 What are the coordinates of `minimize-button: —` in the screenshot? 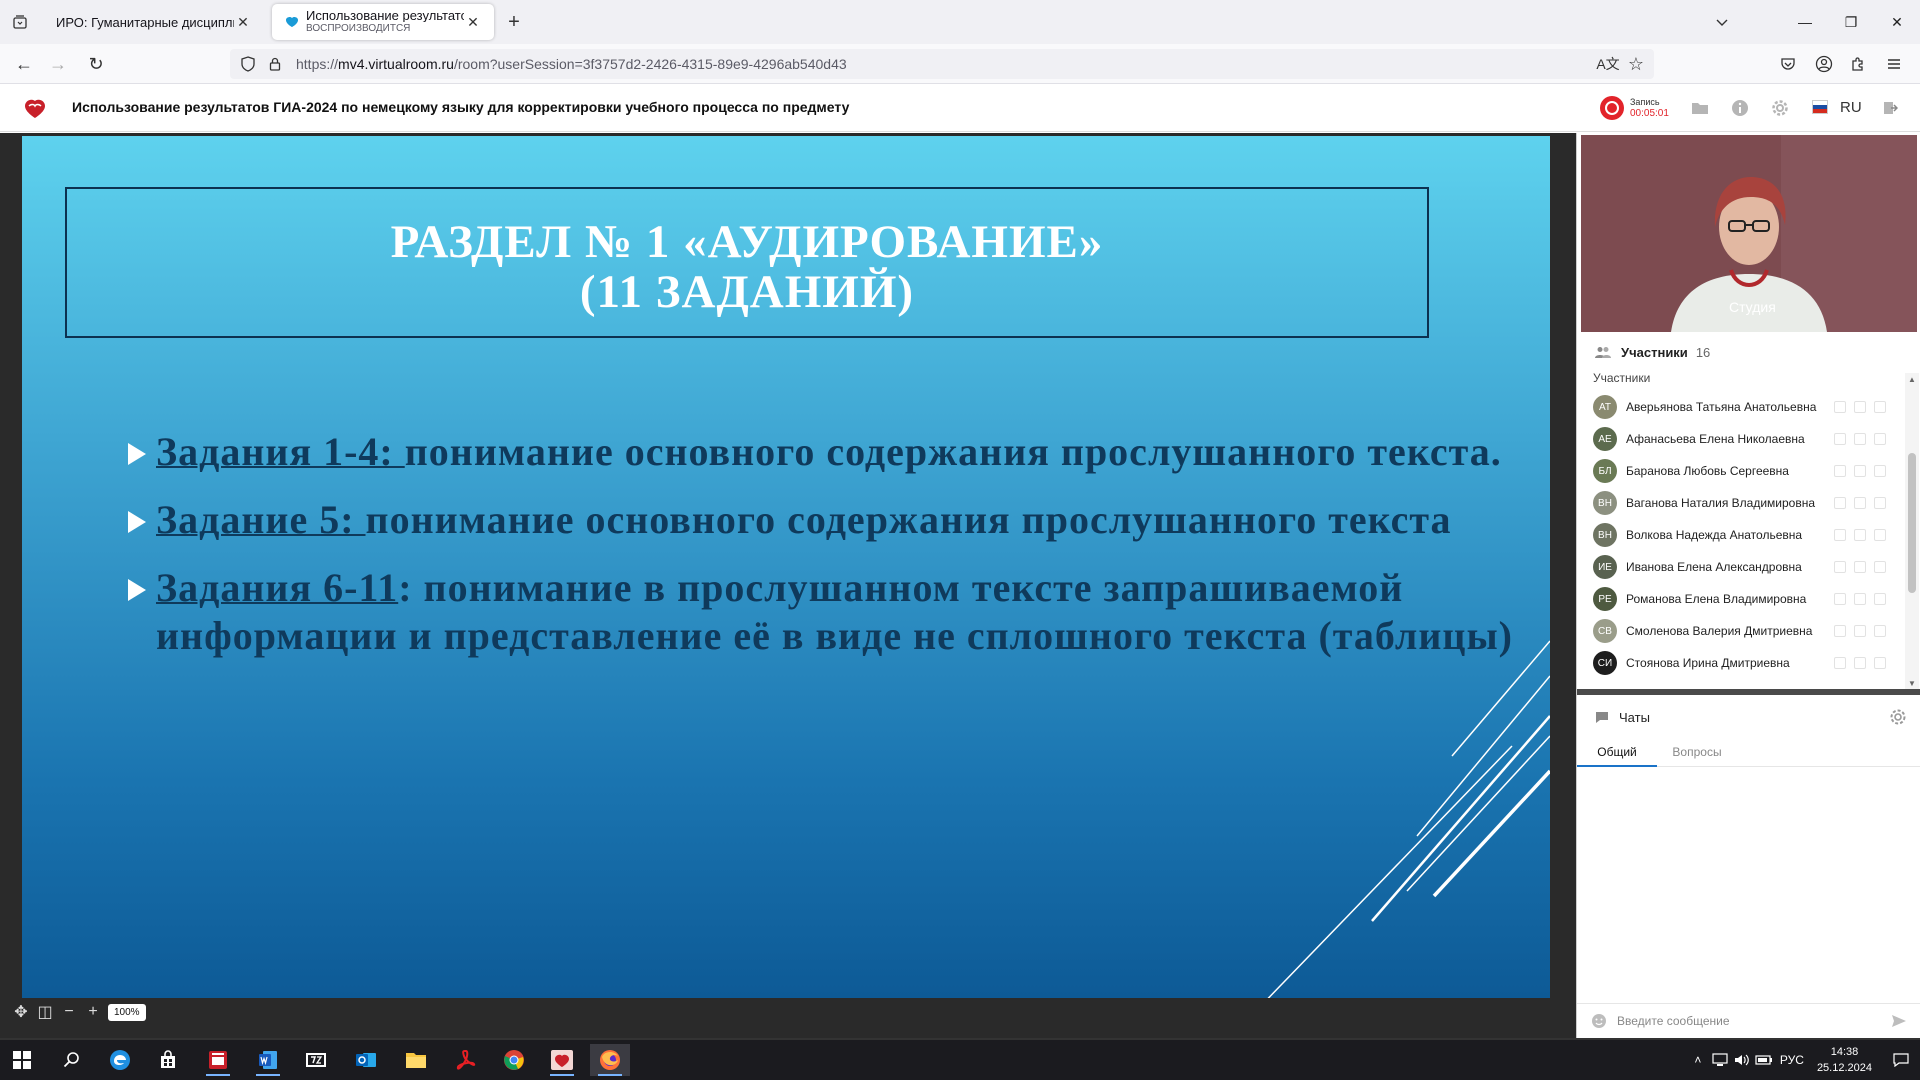 It's located at (1805, 22).